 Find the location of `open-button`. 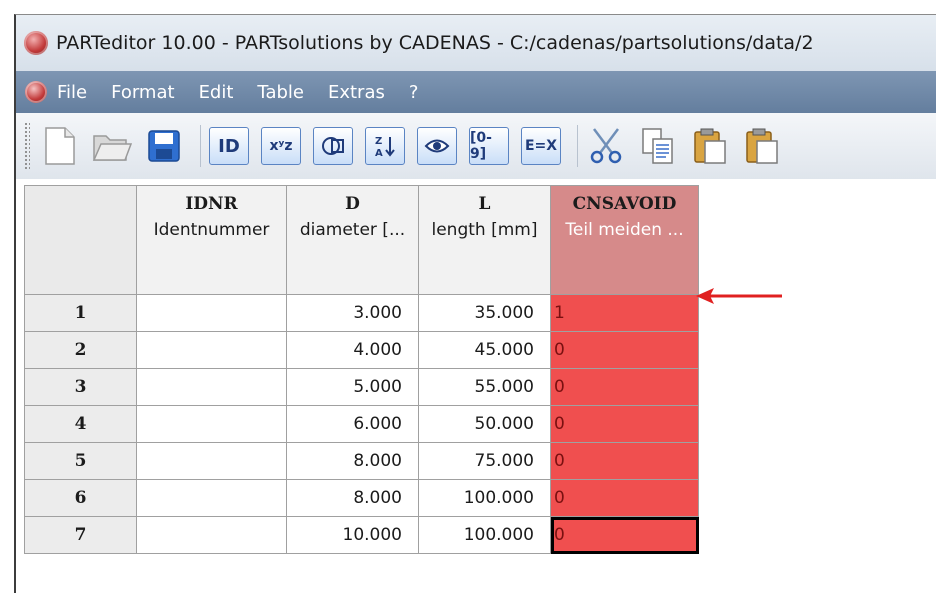

open-button is located at coordinates (112, 146).